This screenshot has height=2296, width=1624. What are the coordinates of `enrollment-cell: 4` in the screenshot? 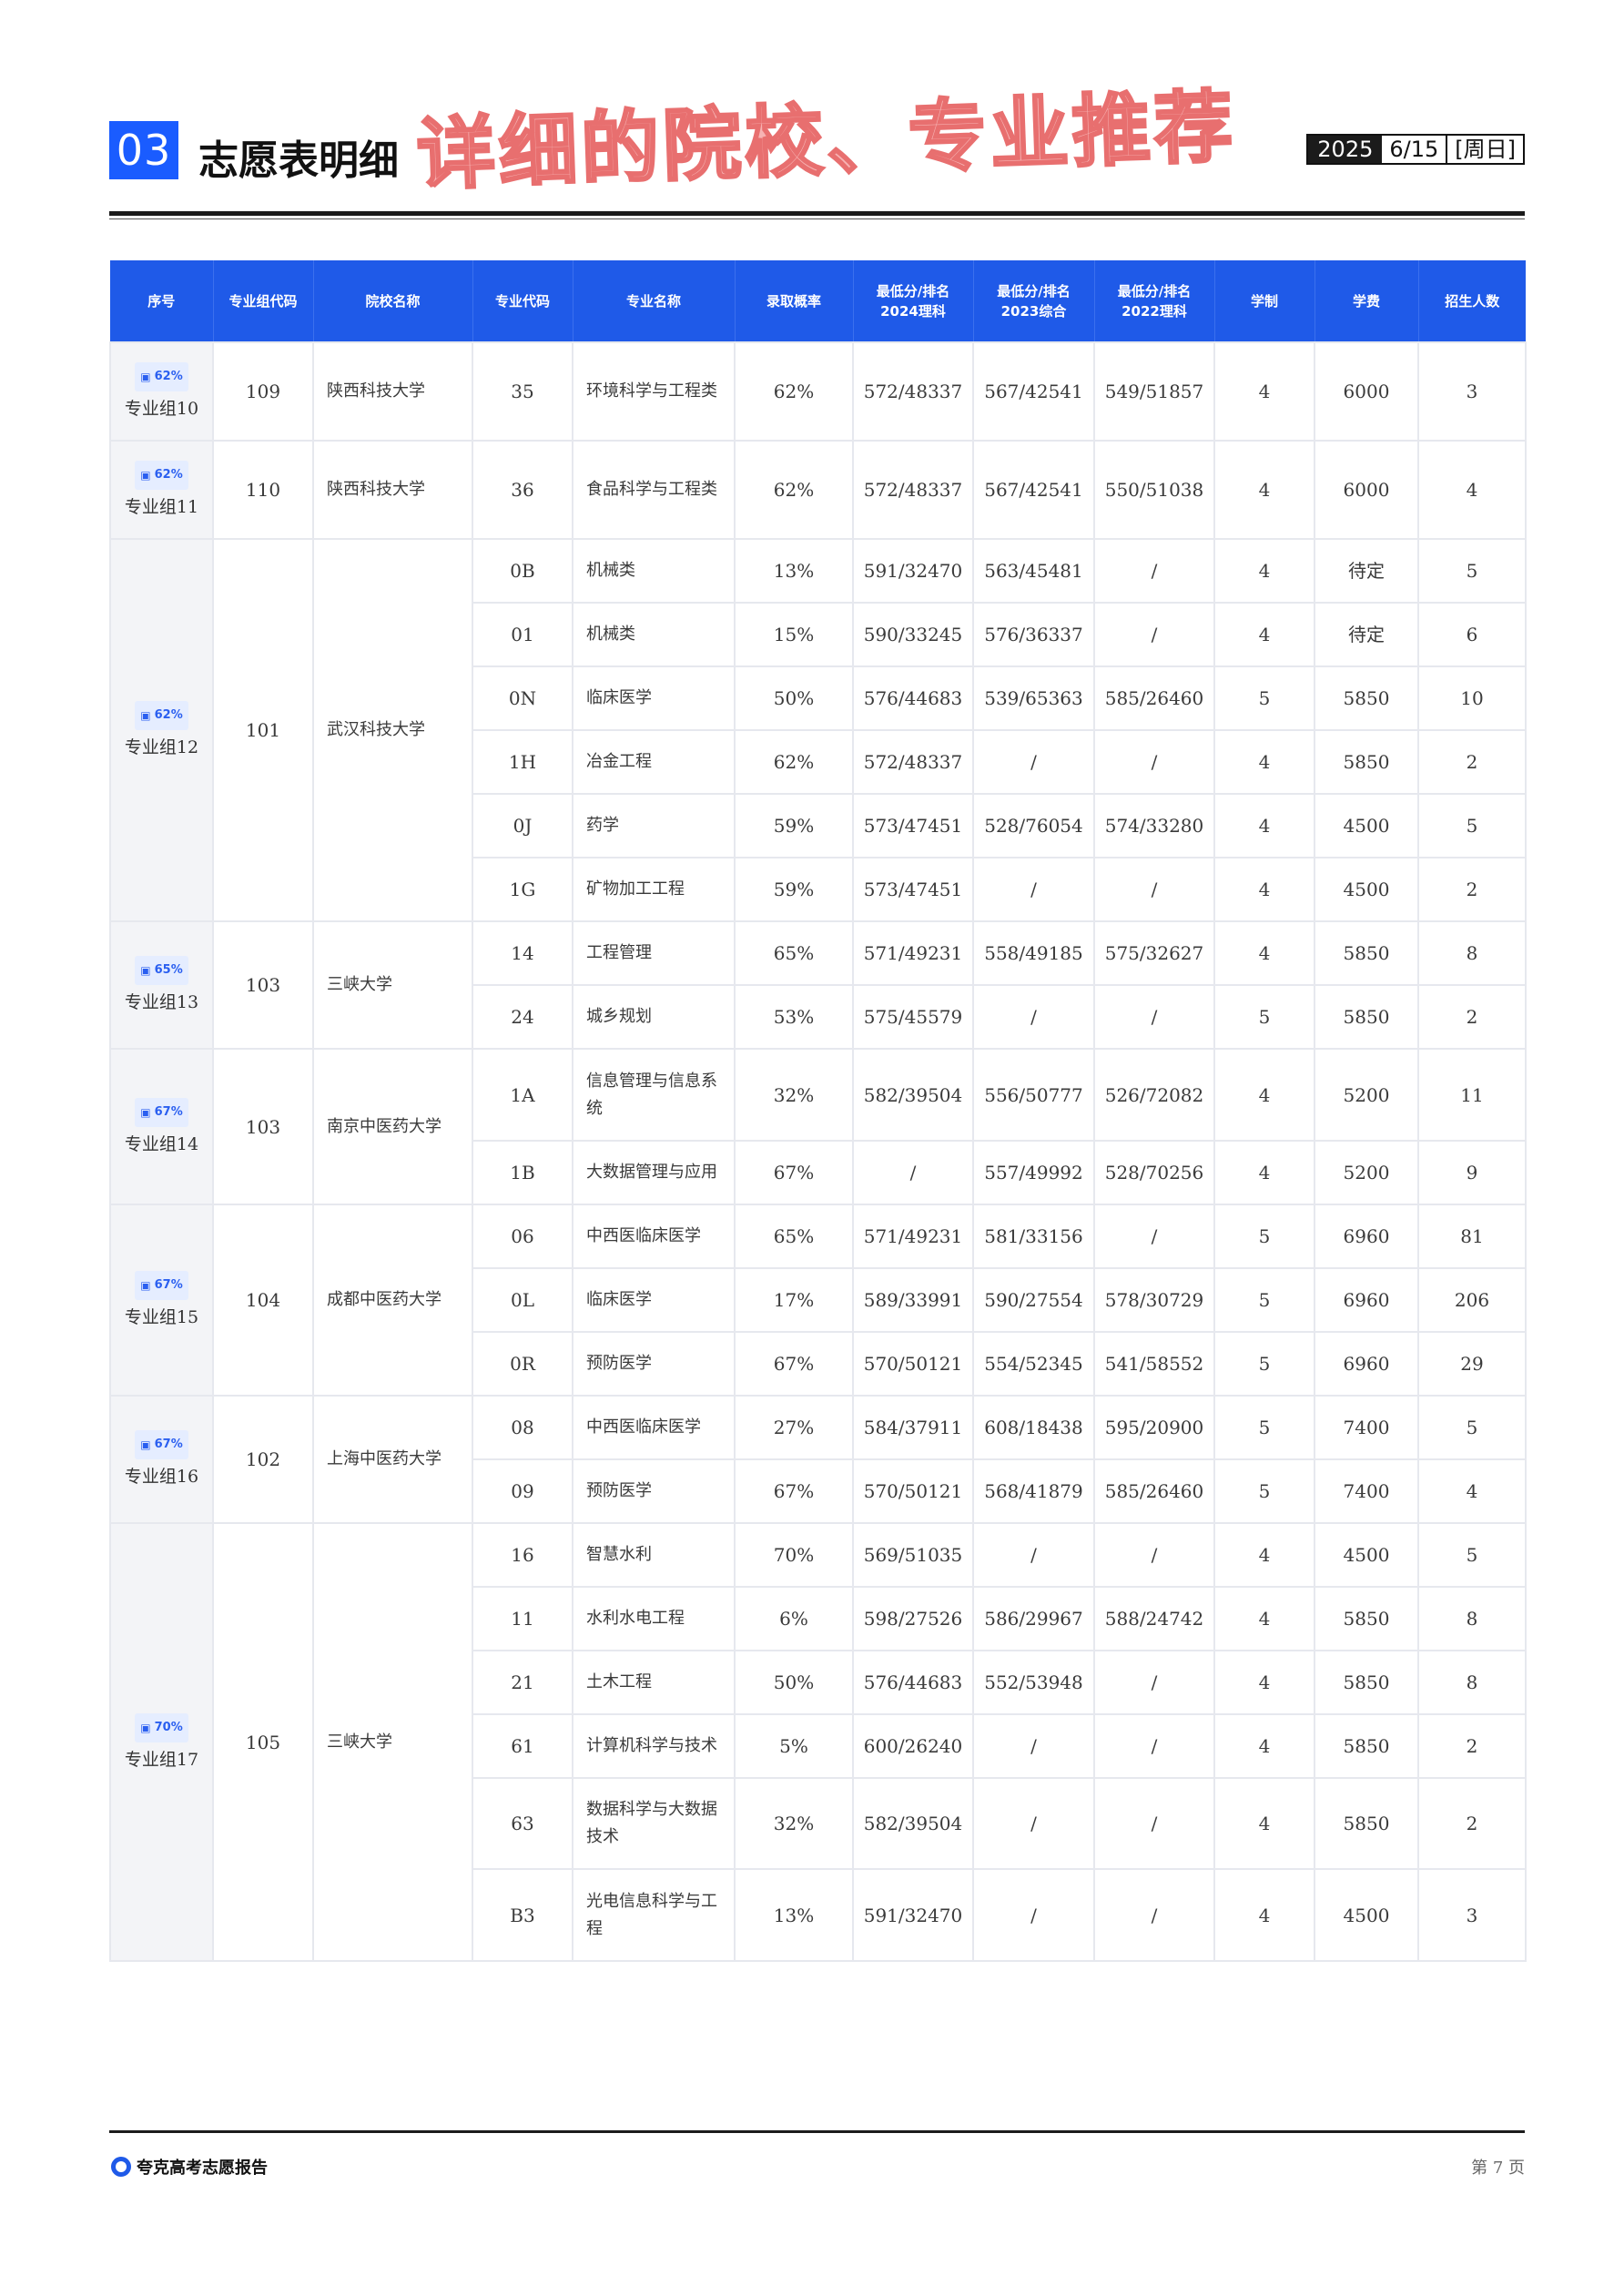 It's located at (1472, 1491).